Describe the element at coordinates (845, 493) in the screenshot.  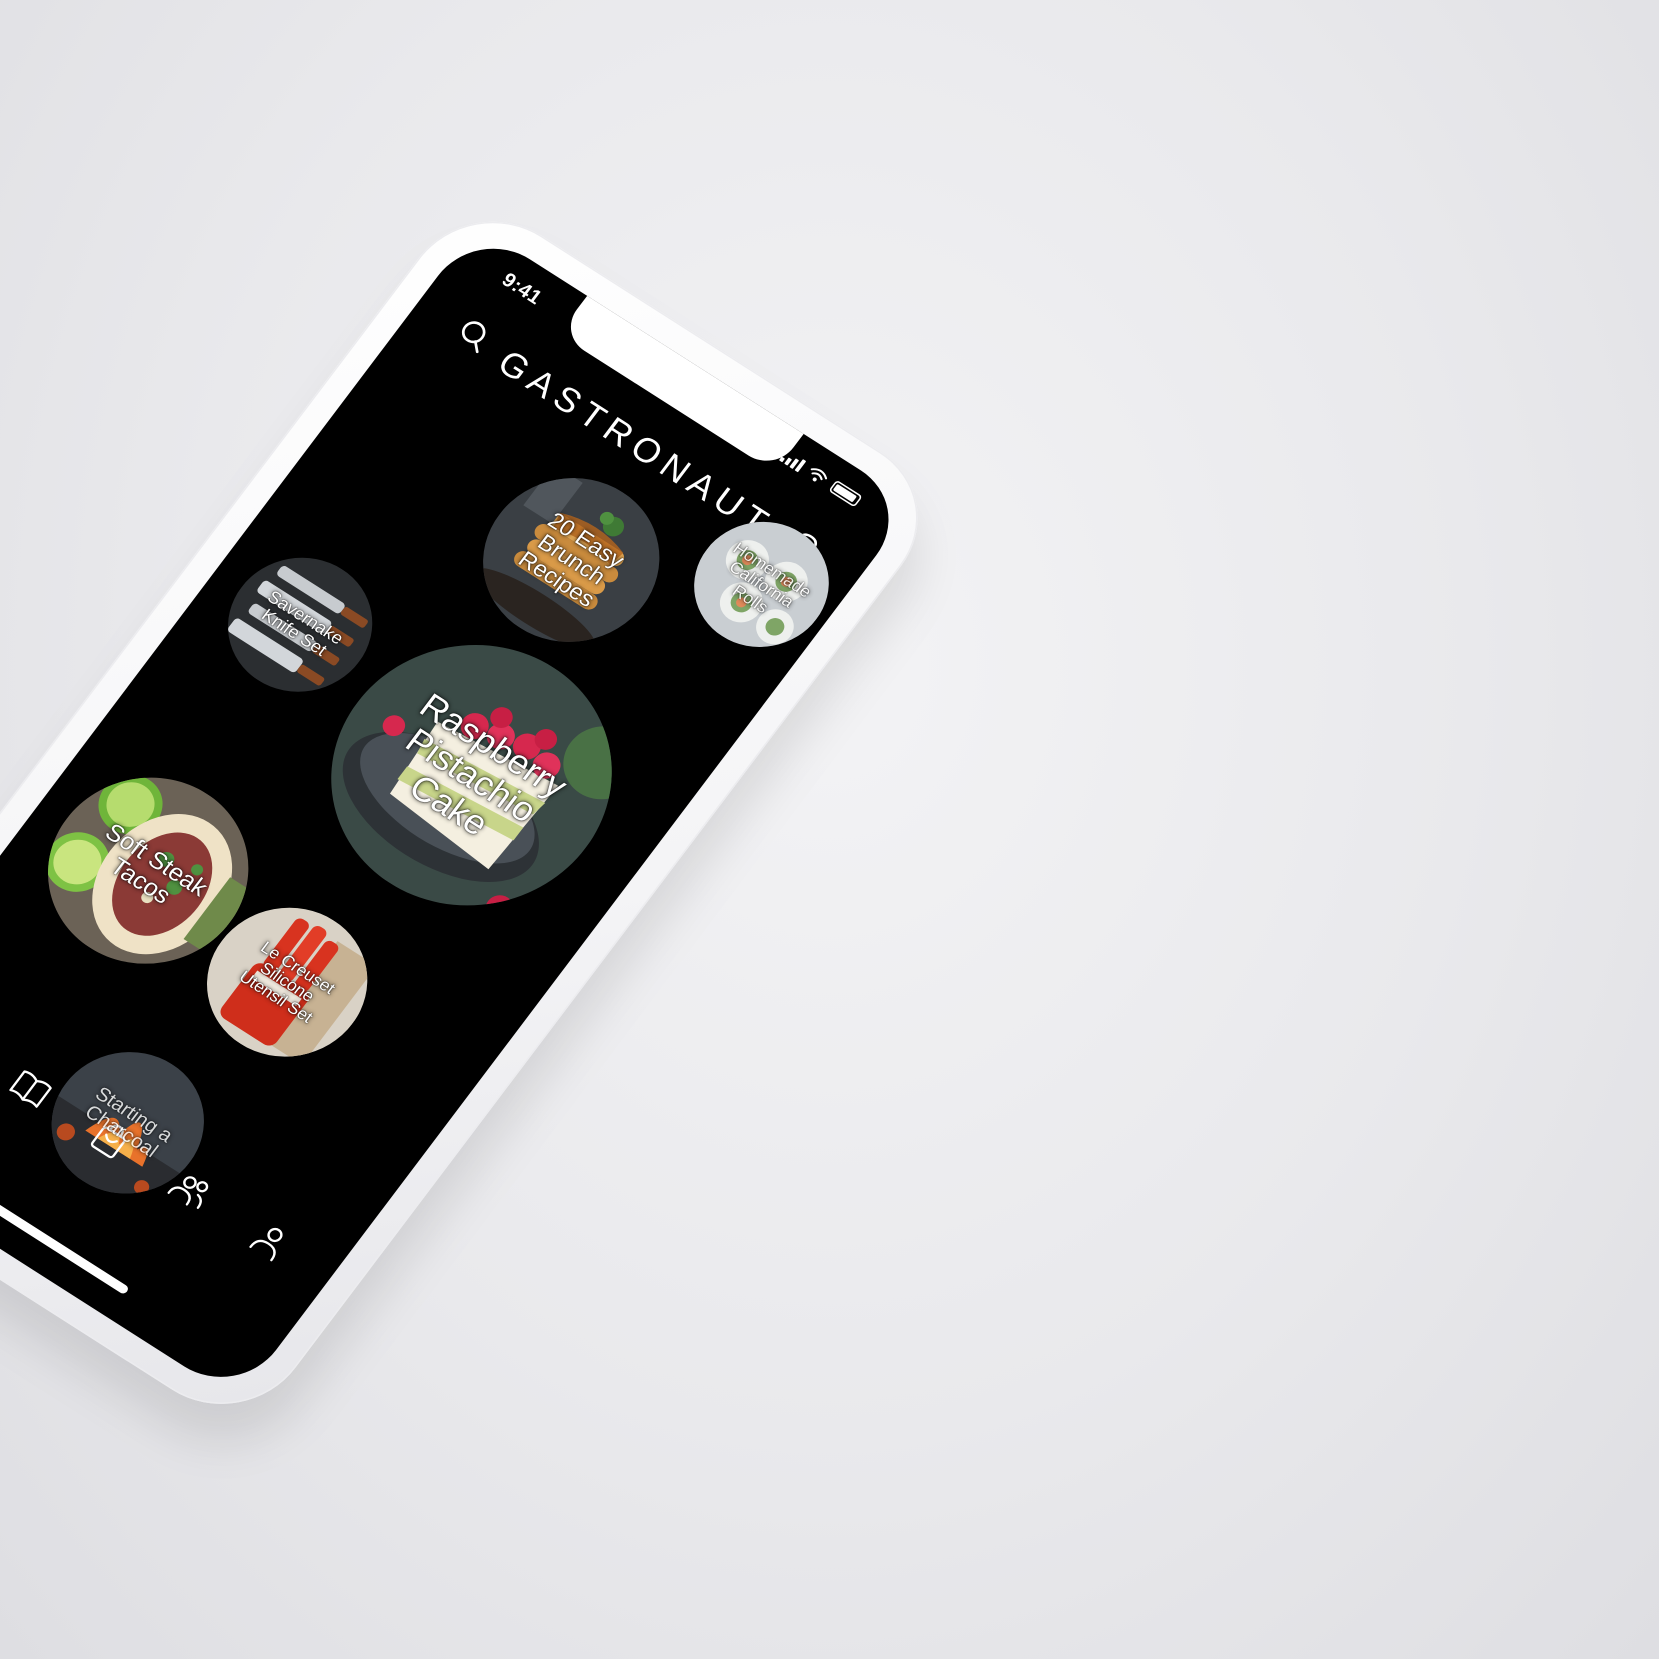
I see `battery-icon` at that location.